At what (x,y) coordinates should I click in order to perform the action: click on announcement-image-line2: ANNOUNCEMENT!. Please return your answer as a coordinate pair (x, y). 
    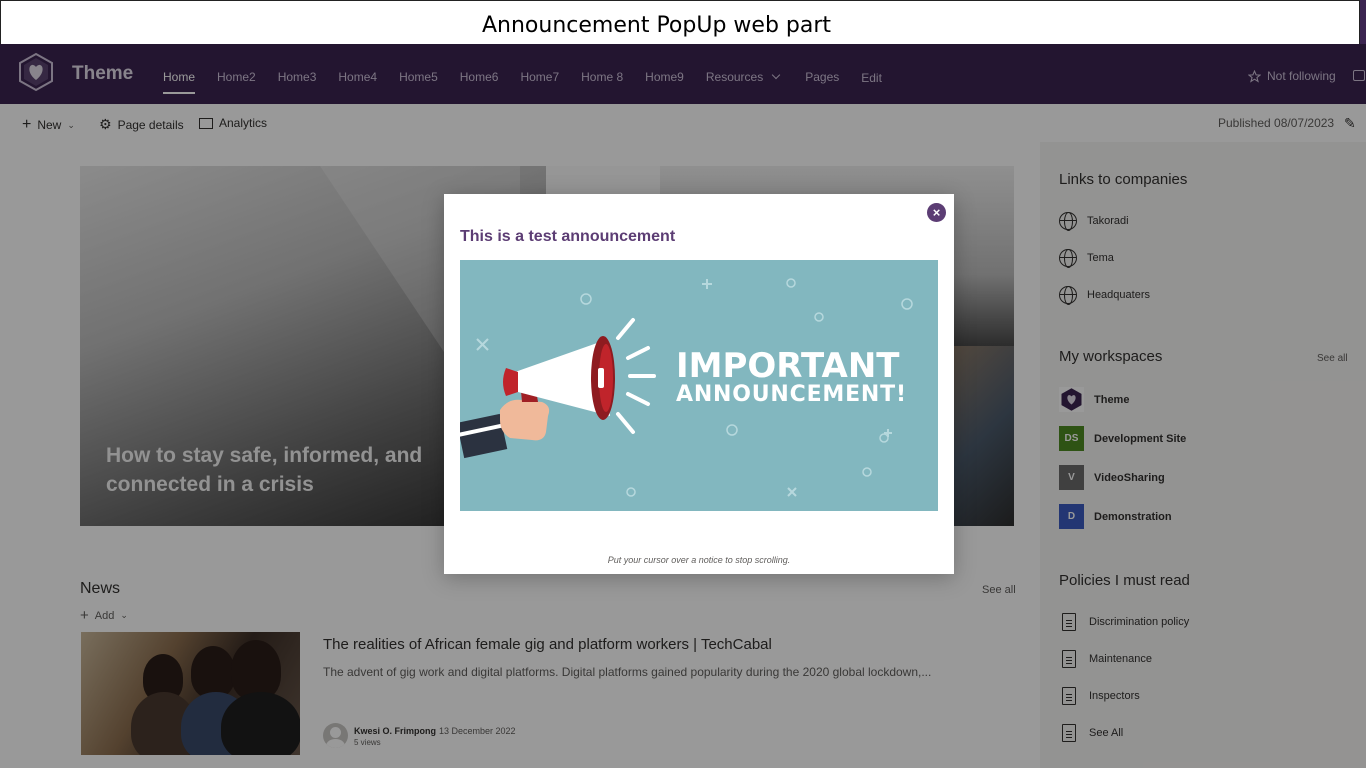
    Looking at the image, I should click on (791, 394).